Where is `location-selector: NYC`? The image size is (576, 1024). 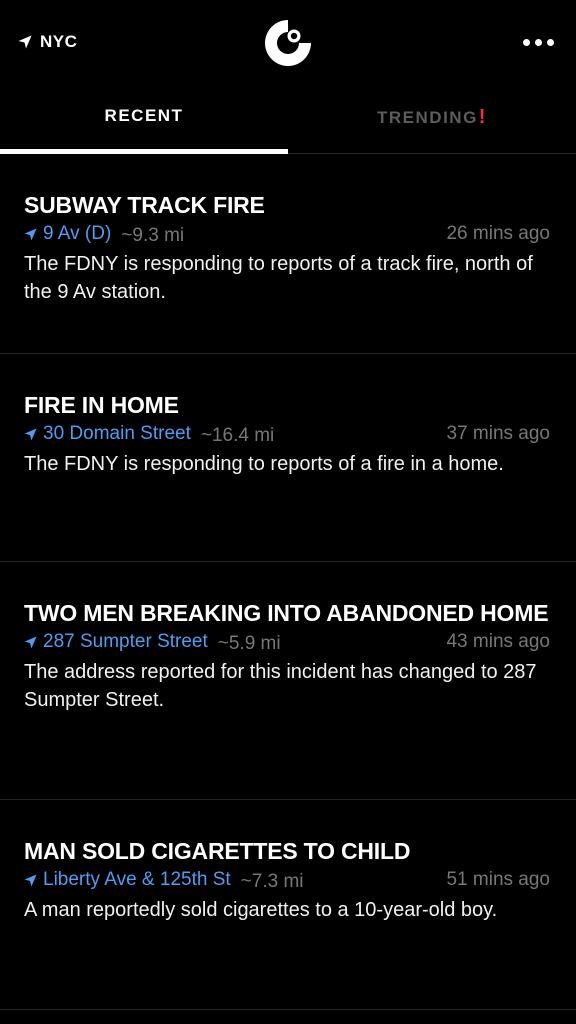
location-selector: NYC is located at coordinates (47, 42).